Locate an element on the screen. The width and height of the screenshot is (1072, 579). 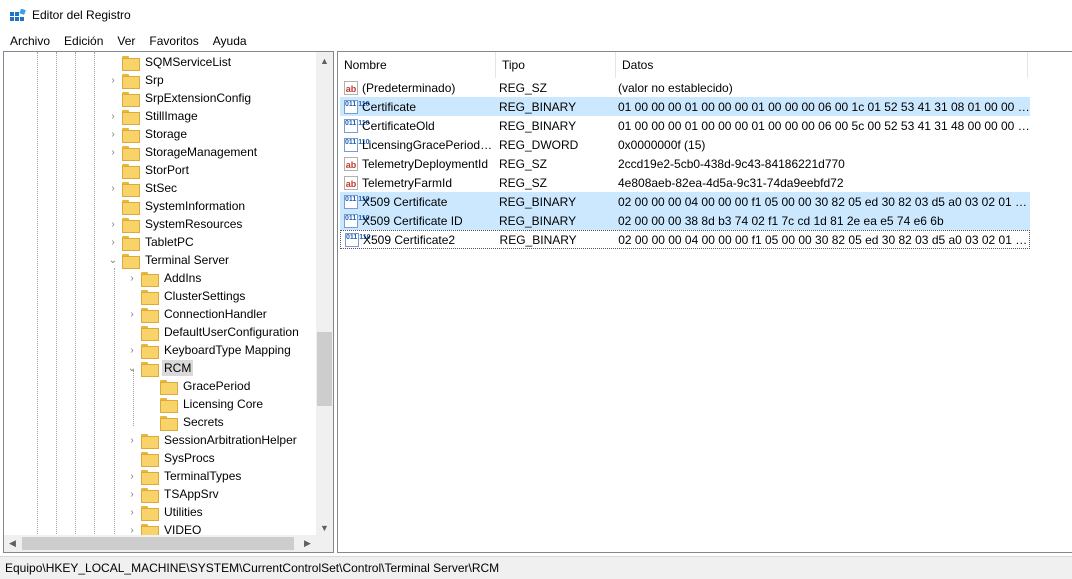
tree-item: SrpExtensionConfig is located at coordinates (180, 98).